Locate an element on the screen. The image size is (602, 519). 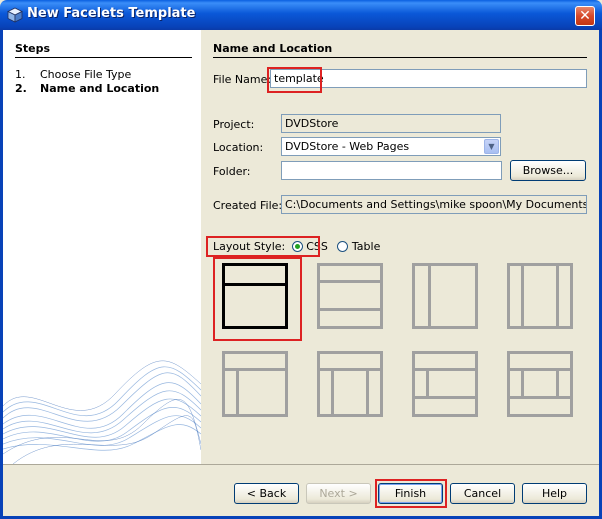
folder-label: Folder: is located at coordinates (232, 171).